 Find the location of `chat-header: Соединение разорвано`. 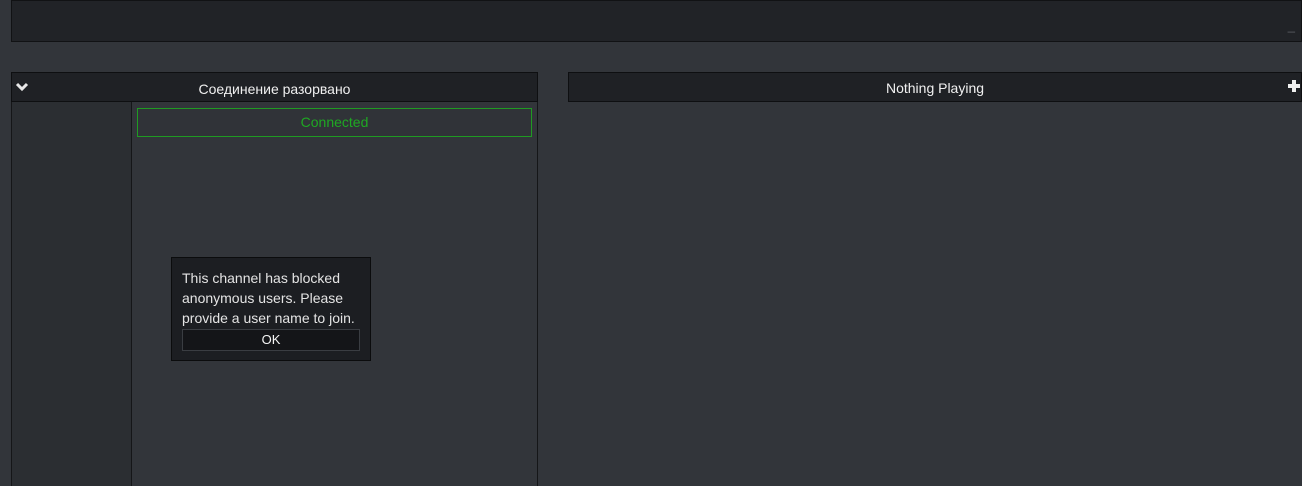

chat-header: Соединение разорвано is located at coordinates (274, 87).